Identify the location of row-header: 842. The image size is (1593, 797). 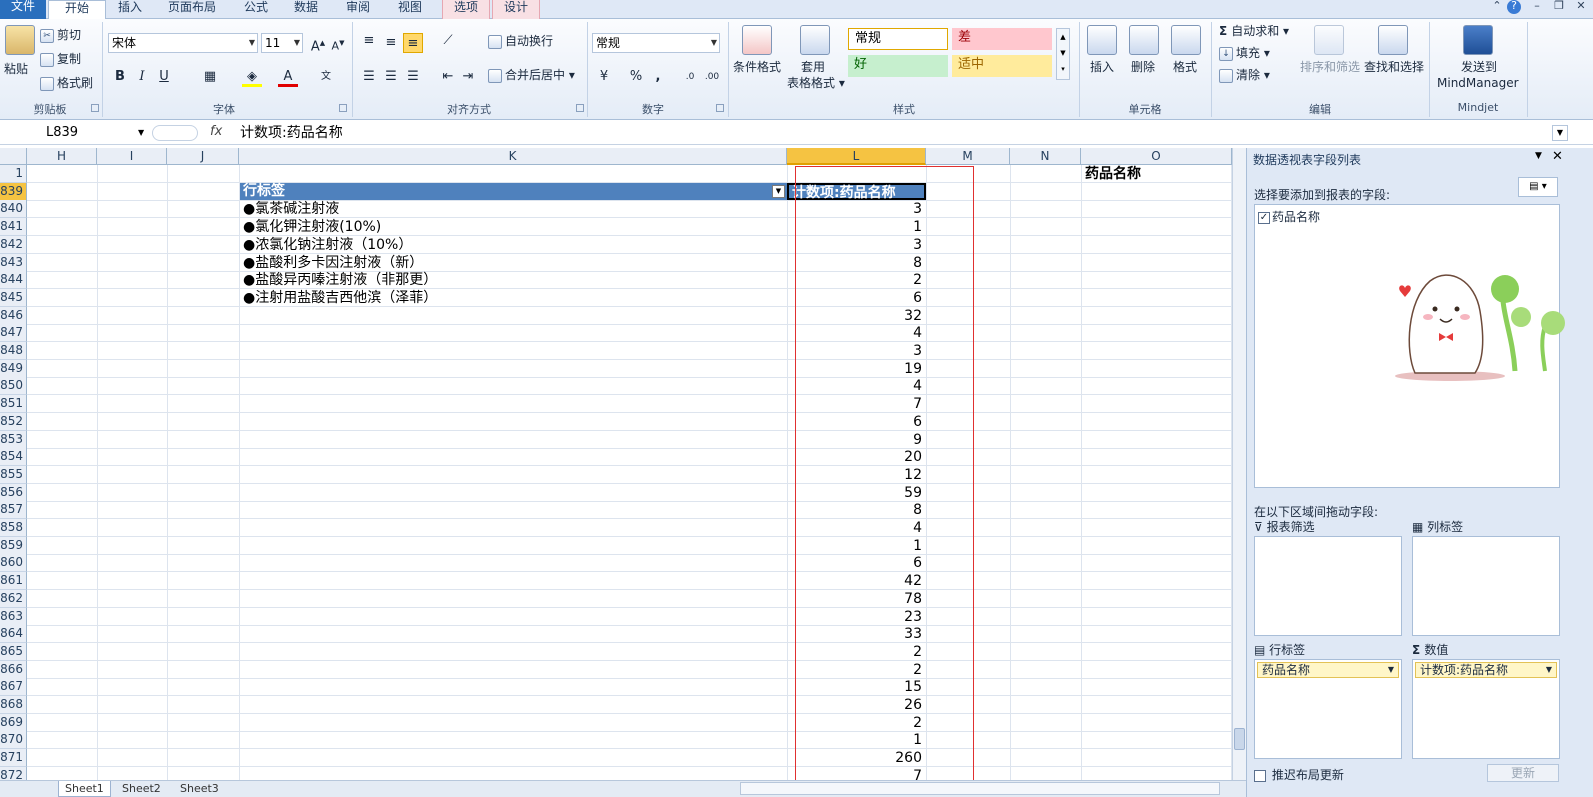
(13, 244).